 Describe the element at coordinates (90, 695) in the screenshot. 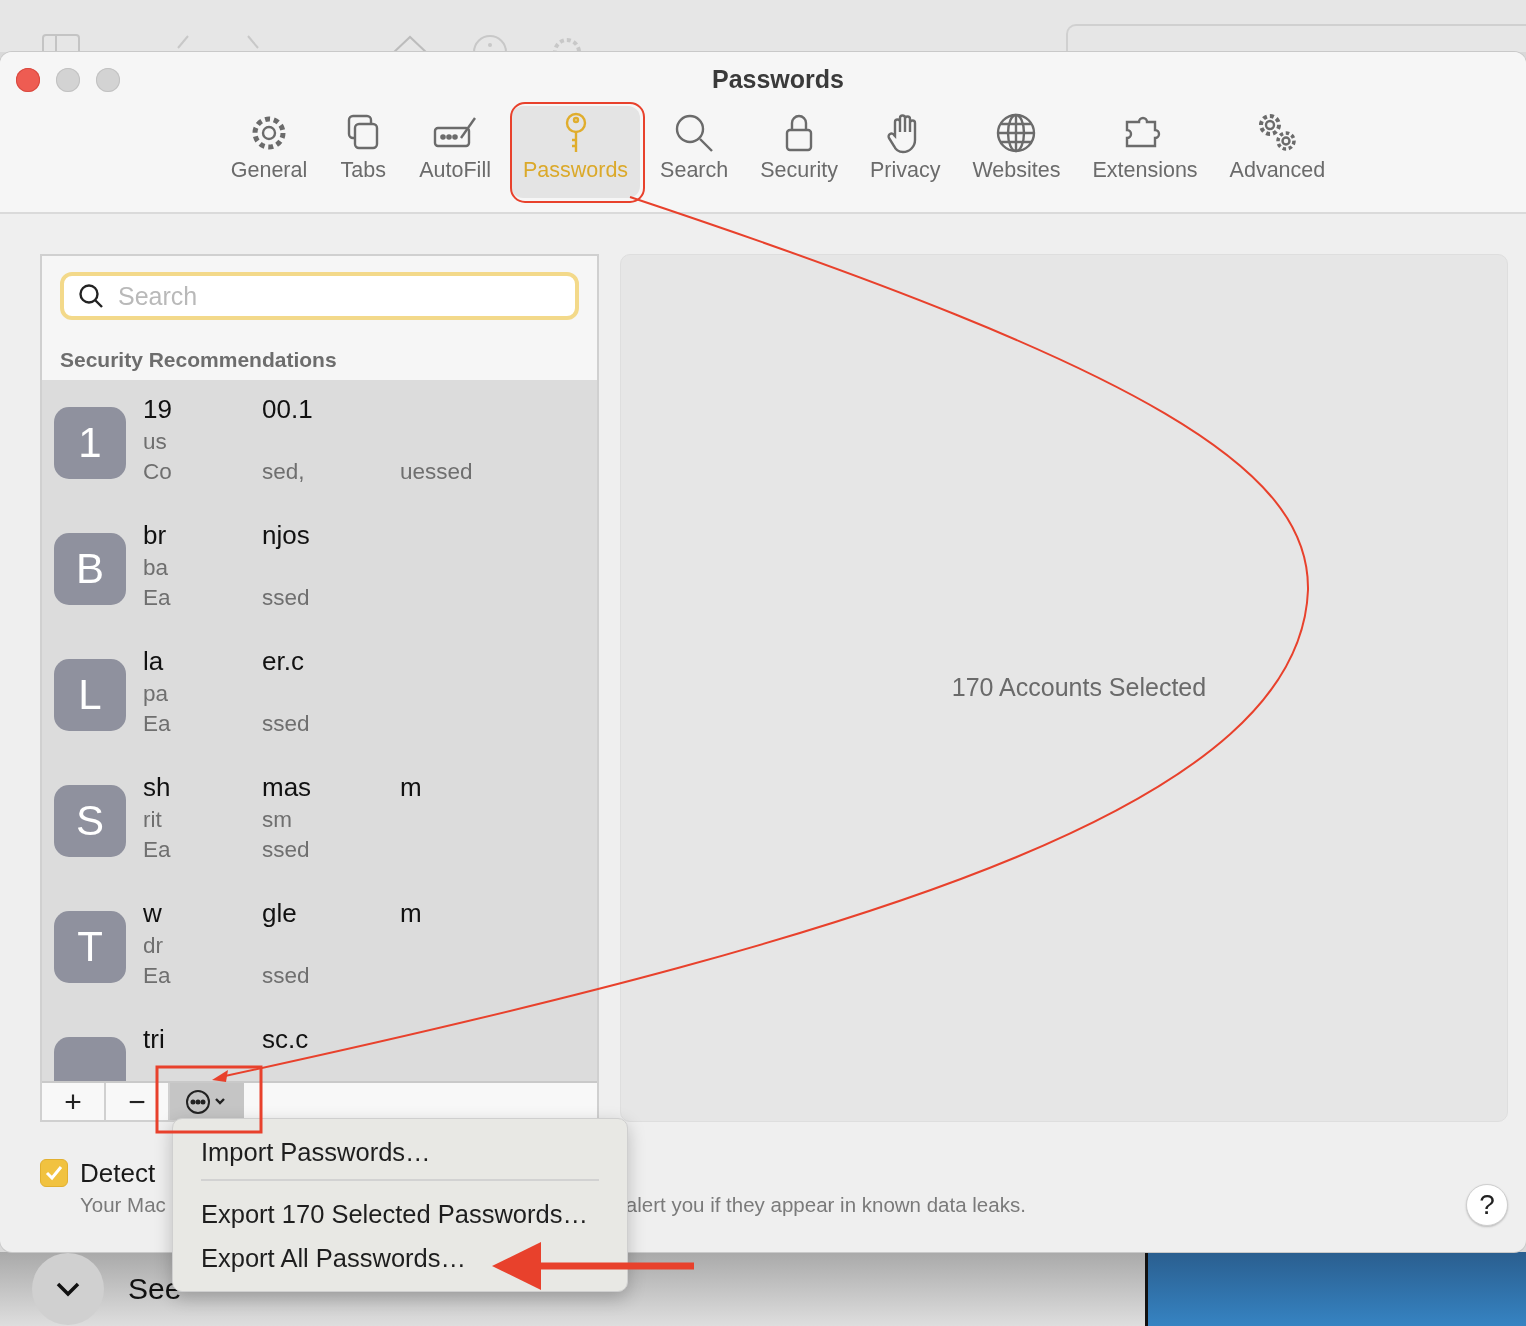

I see `avatar-tile: L` at that location.